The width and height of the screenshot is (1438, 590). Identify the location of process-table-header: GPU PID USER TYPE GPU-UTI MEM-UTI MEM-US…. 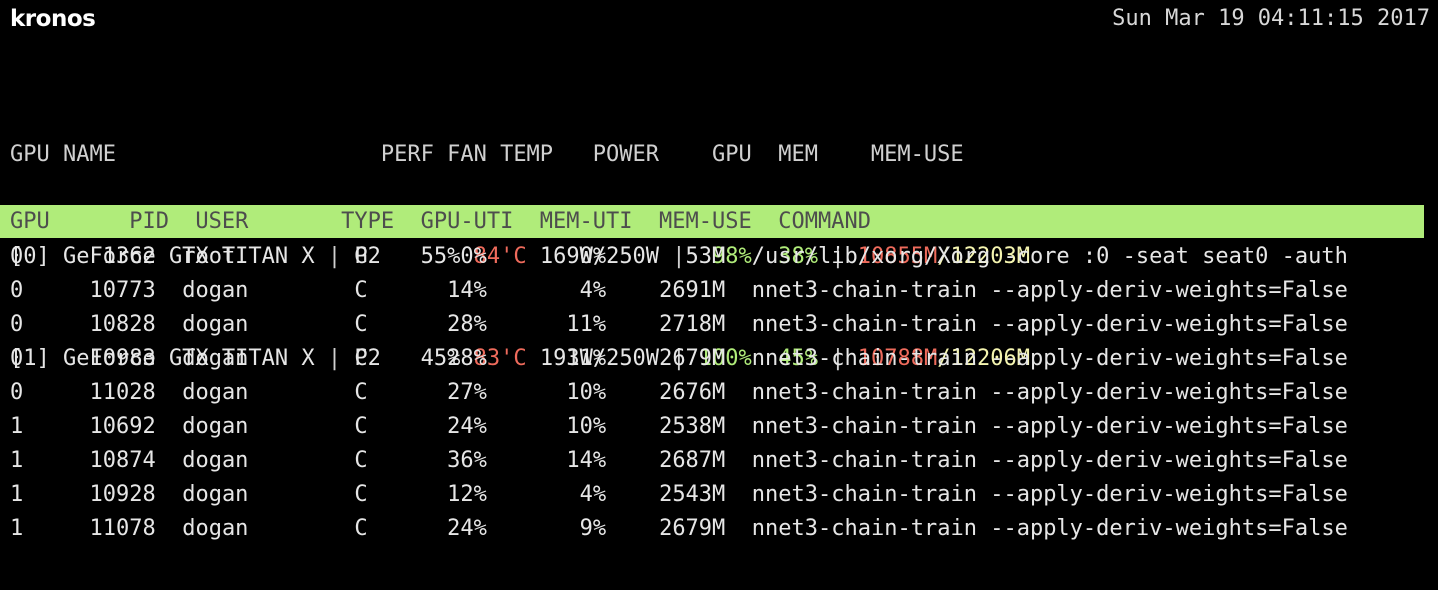
(712, 221).